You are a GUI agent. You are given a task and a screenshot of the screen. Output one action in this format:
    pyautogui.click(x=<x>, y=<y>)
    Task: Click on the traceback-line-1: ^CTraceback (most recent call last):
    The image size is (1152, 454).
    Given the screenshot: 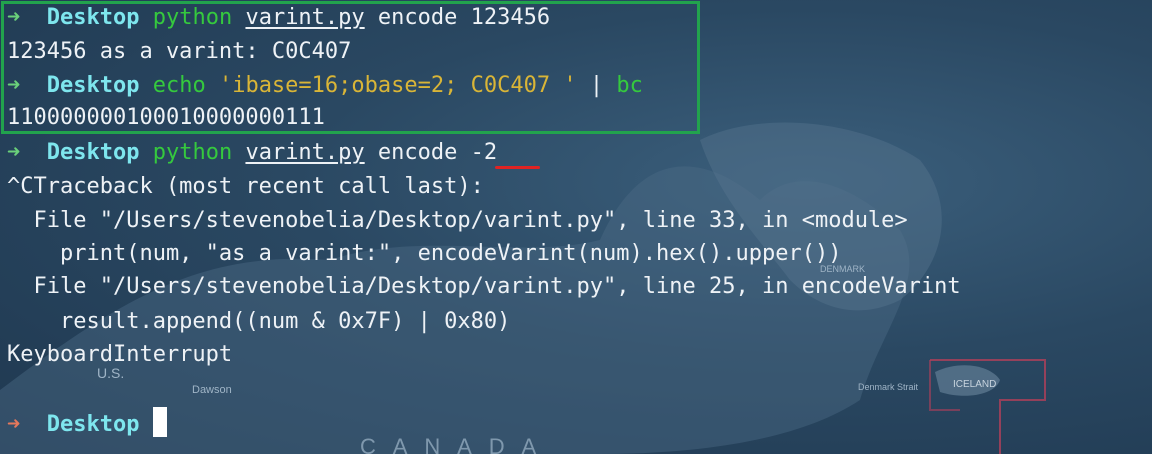 What is the action you would take?
    pyautogui.click(x=245, y=186)
    